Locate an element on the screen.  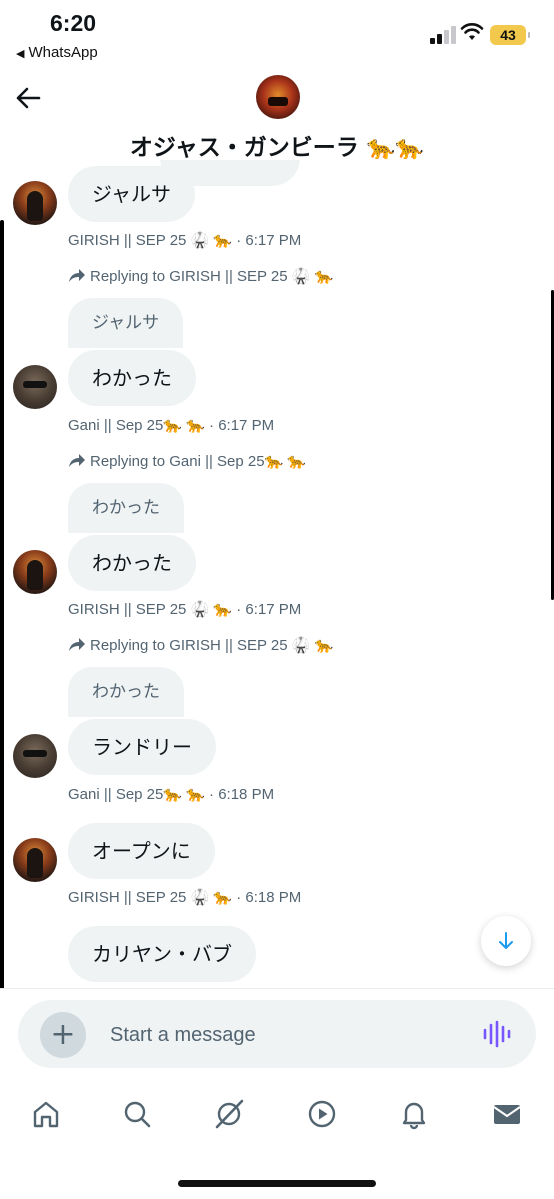
signal-icon is located at coordinates (443, 34).